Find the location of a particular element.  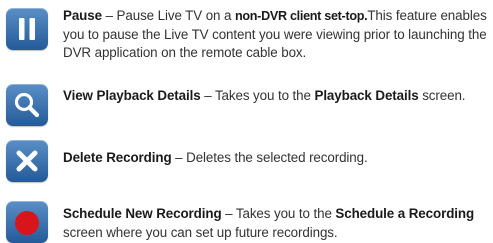

search-icon is located at coordinates (27, 105).